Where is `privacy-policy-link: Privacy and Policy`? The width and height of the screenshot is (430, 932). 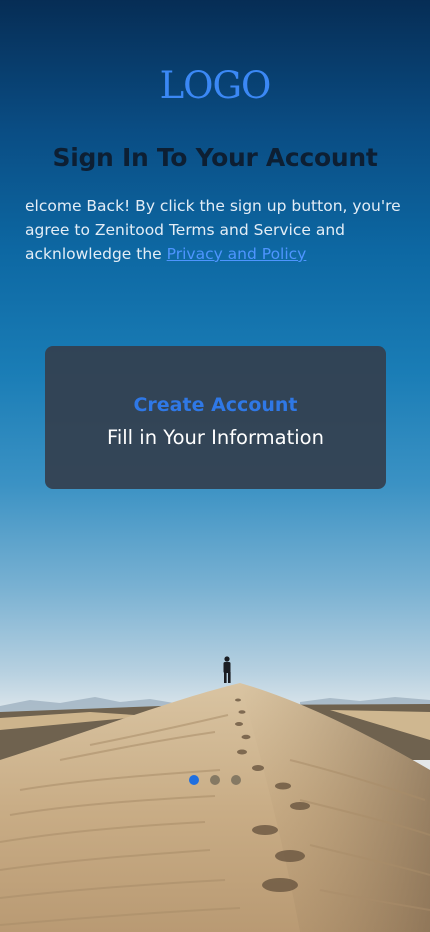
privacy-policy-link: Privacy and Policy is located at coordinates (237, 254).